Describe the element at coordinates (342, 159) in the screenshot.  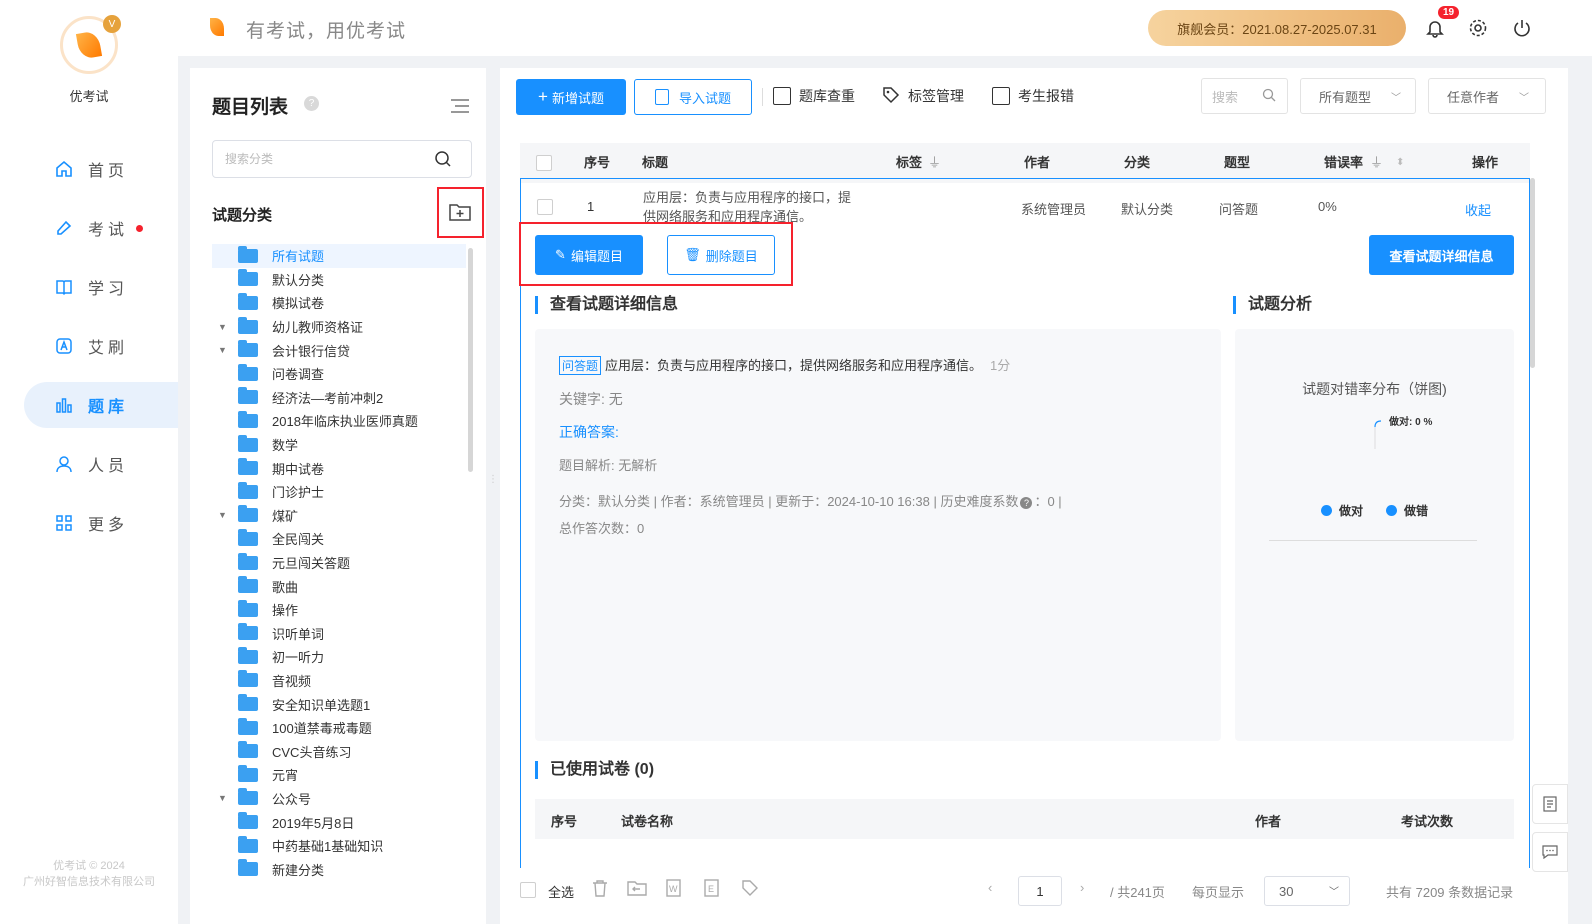
I see `category-search-input: 搜索分类` at that location.